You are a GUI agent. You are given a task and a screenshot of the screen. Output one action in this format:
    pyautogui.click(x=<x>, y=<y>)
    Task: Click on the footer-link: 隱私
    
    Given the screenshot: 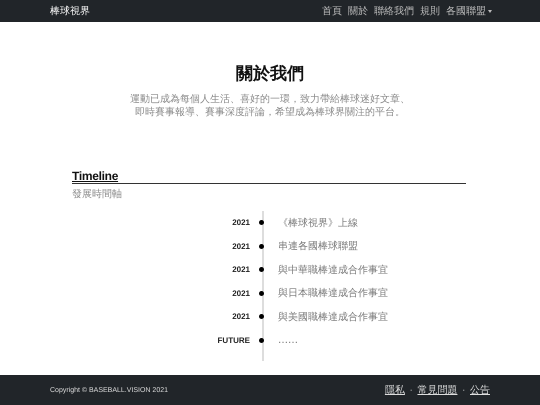 What is the action you would take?
    pyautogui.click(x=394, y=390)
    